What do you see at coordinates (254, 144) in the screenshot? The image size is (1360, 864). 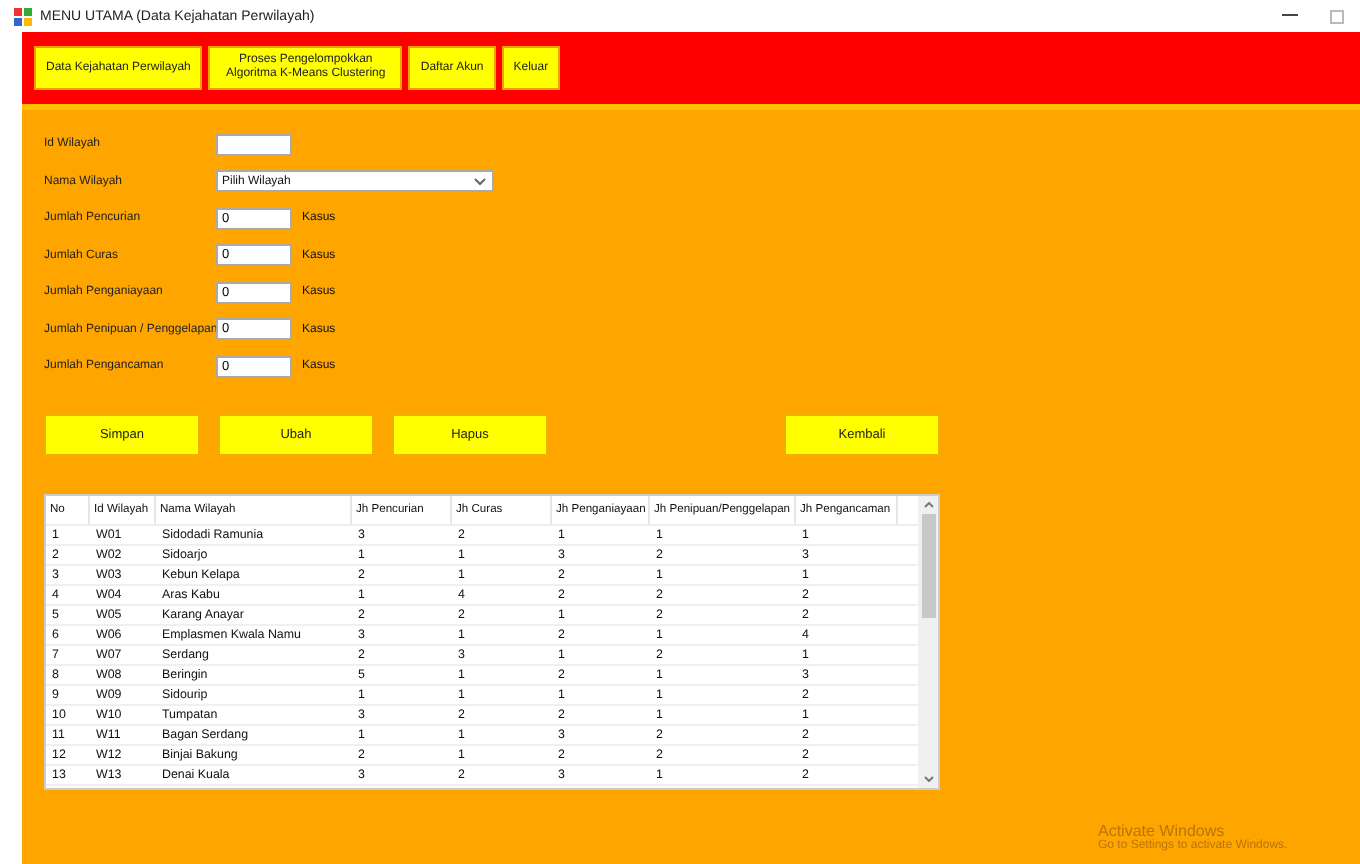 I see `input-field` at bounding box center [254, 144].